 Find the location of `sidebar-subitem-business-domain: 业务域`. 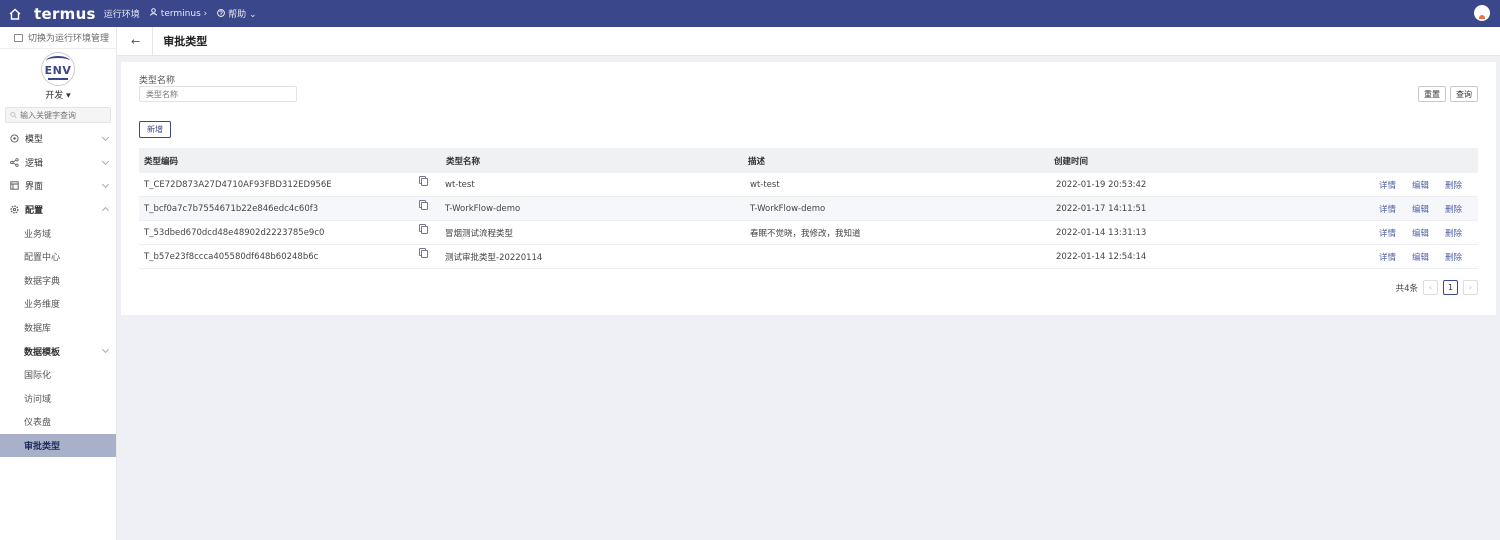

sidebar-subitem-business-domain: 业务域 is located at coordinates (58, 233).